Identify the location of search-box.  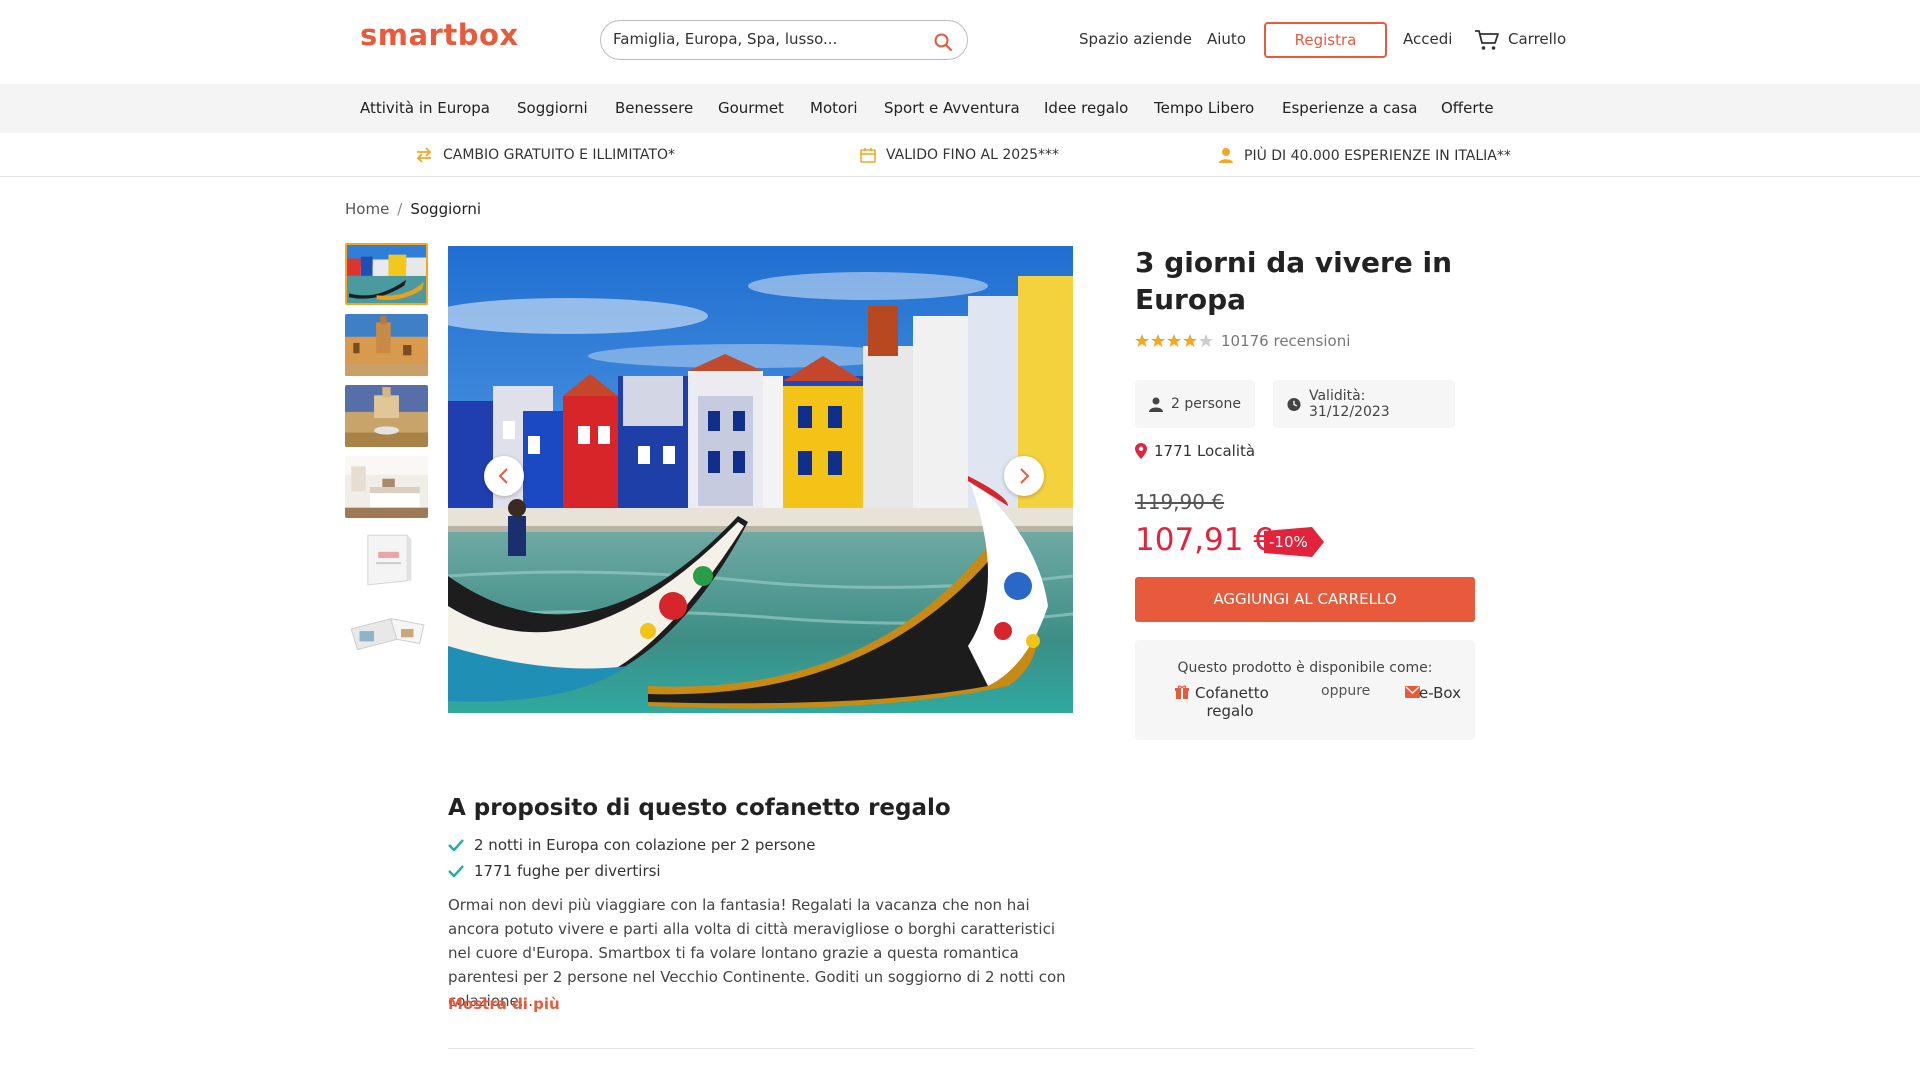
(784, 40).